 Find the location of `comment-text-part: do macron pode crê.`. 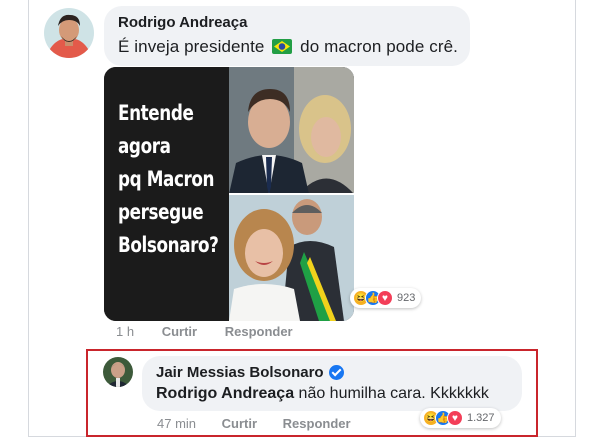

comment-text-part: do macron pode crê. is located at coordinates (379, 46).